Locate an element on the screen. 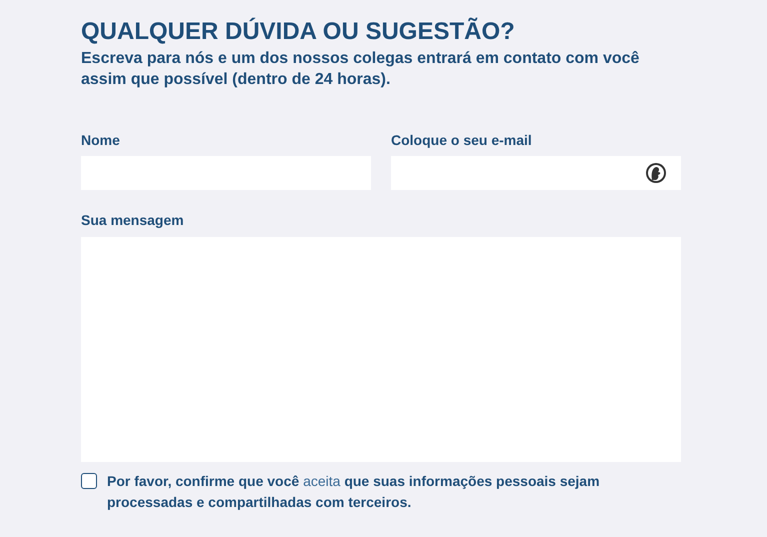 This screenshot has height=537, width=767. field-label: Sua mensagem is located at coordinates (133, 220).